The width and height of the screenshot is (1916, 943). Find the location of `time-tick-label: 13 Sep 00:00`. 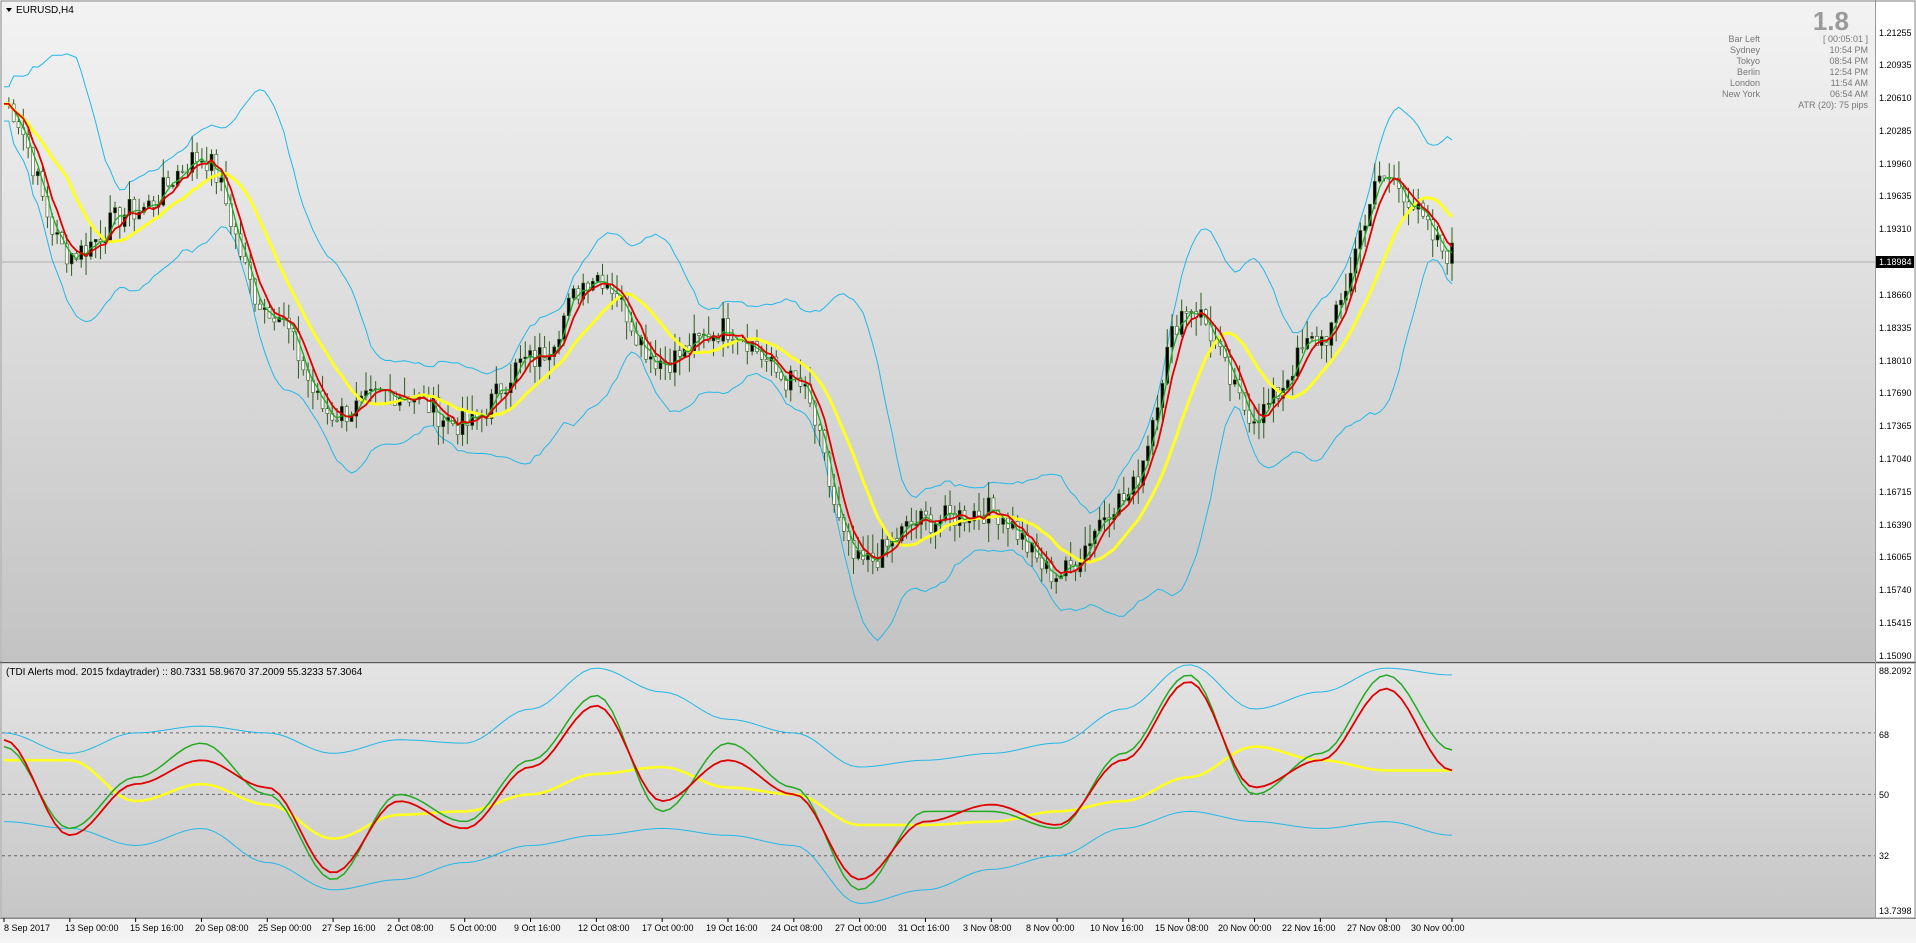

time-tick-label: 13 Sep 00:00 is located at coordinates (92, 928).